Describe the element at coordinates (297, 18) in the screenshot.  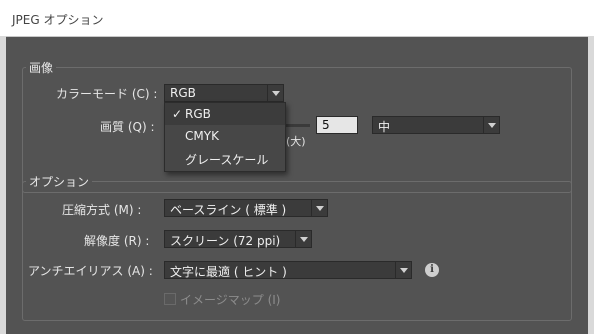
I see `title-bar: JPEG オプション` at that location.